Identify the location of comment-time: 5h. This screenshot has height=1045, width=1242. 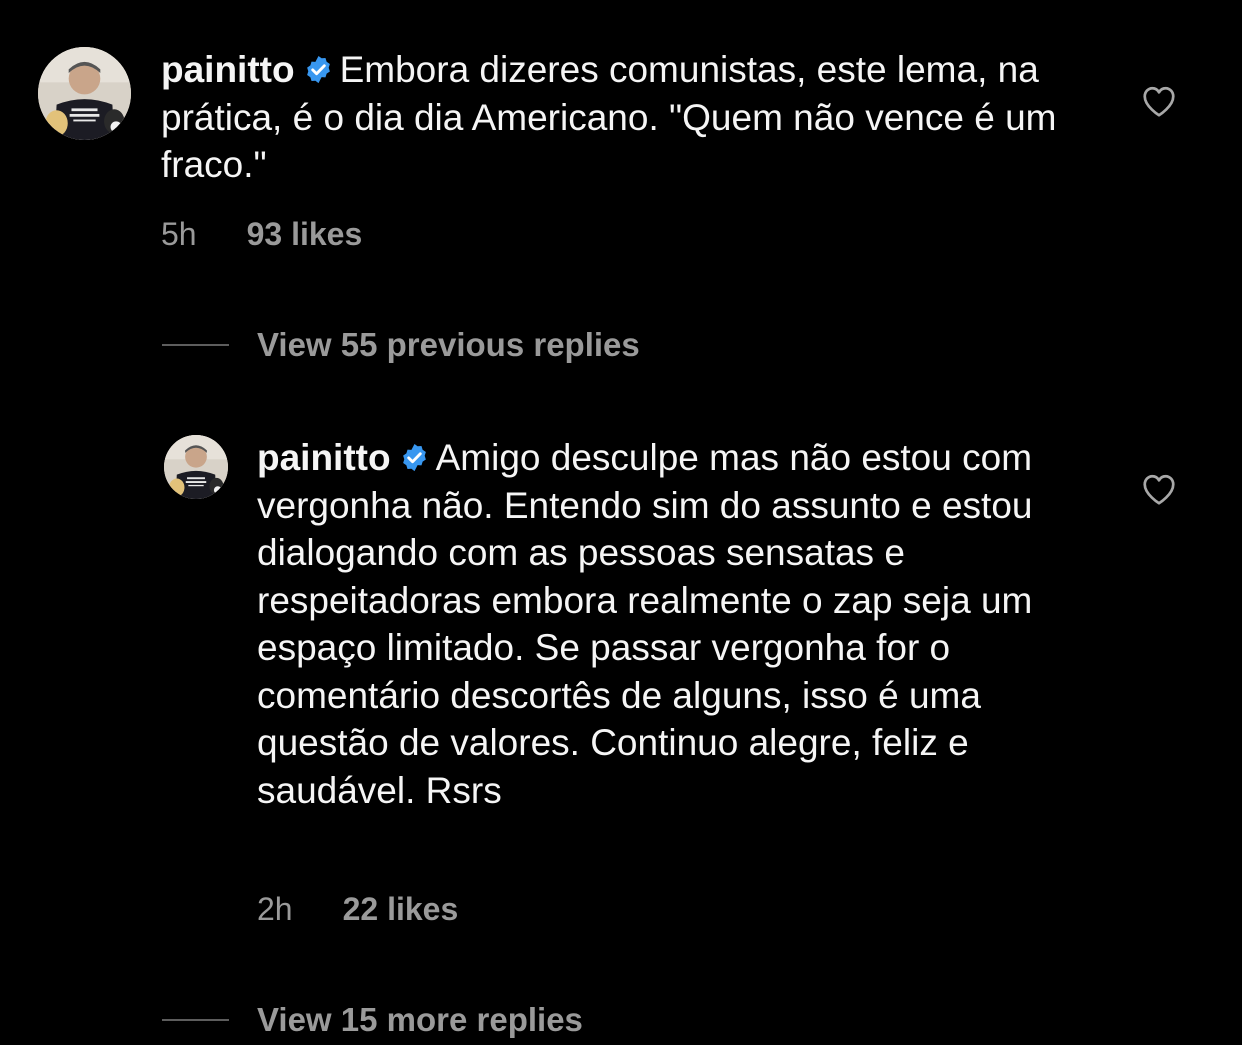
(179, 234).